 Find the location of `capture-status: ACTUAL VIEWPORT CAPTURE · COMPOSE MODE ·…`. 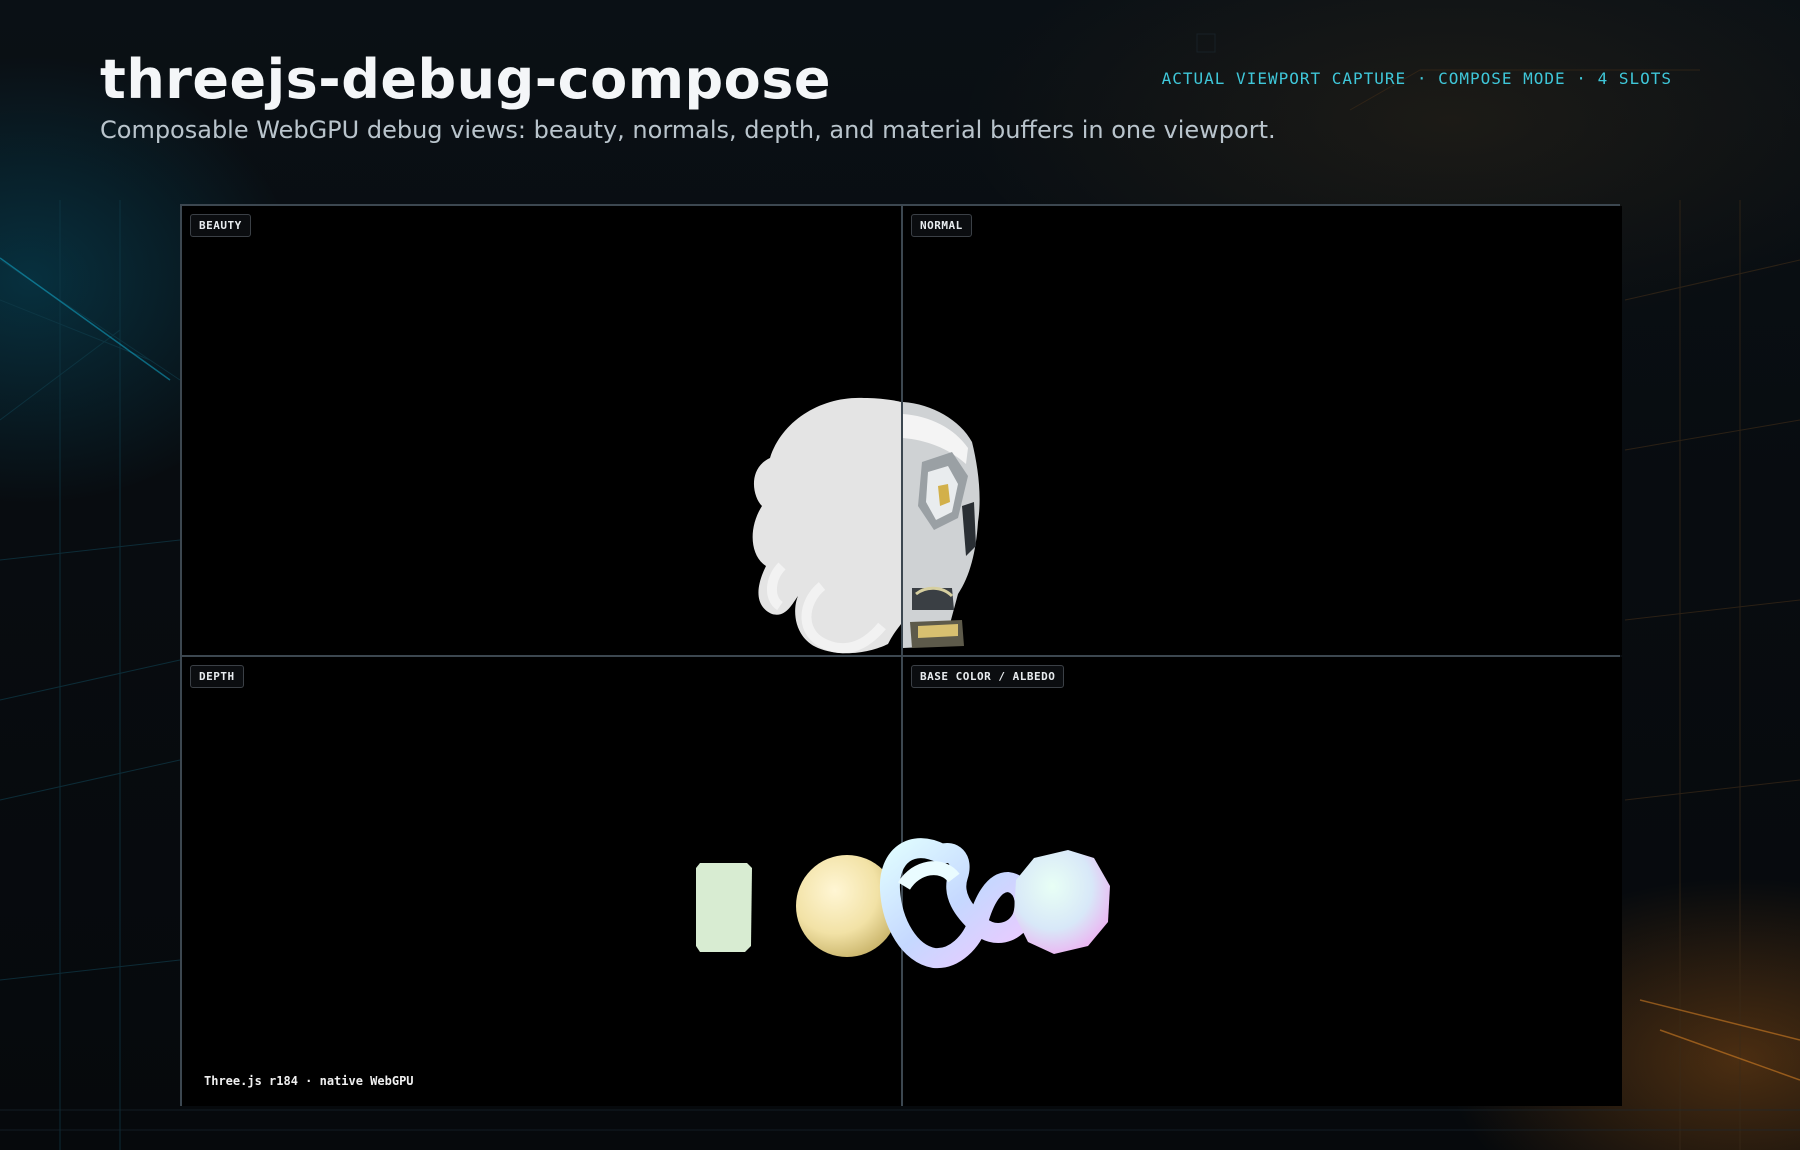

capture-status: ACTUAL VIEWPORT CAPTURE · COMPOSE MODE ·… is located at coordinates (1416, 78).